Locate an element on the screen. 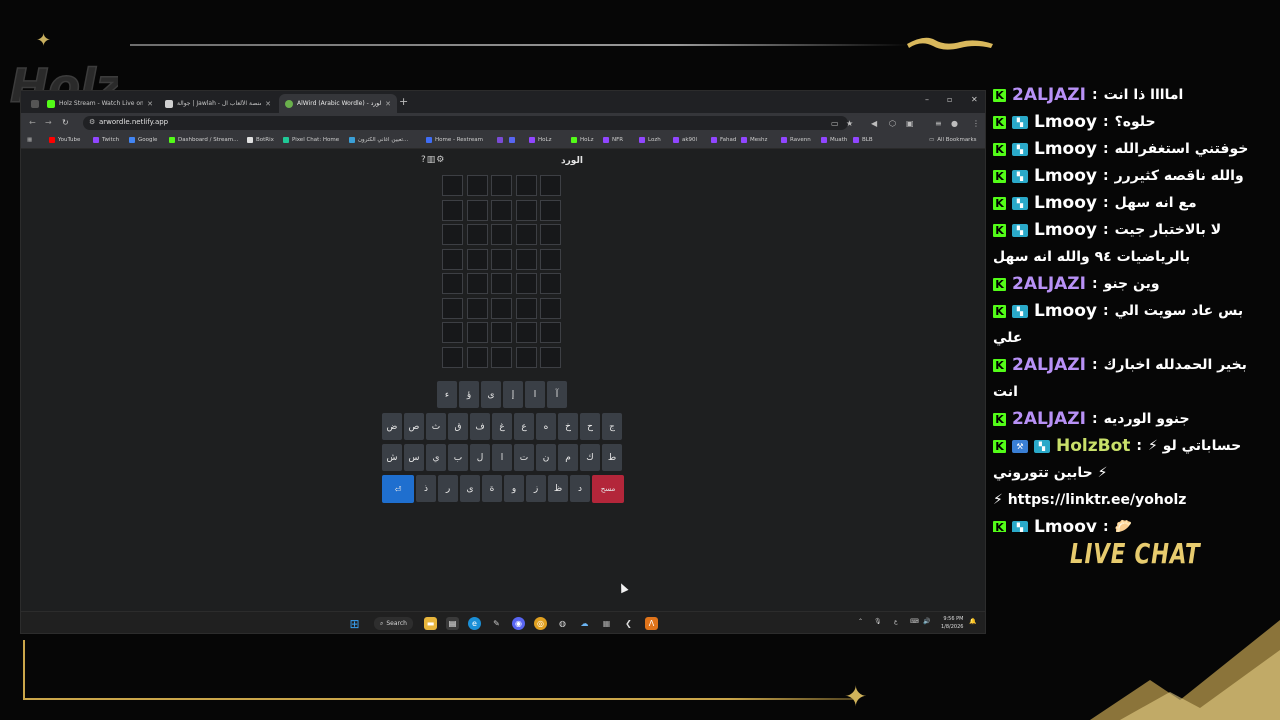 This screenshot has height=720, width=1280. network-icon: ⌨ is located at coordinates (914, 621).